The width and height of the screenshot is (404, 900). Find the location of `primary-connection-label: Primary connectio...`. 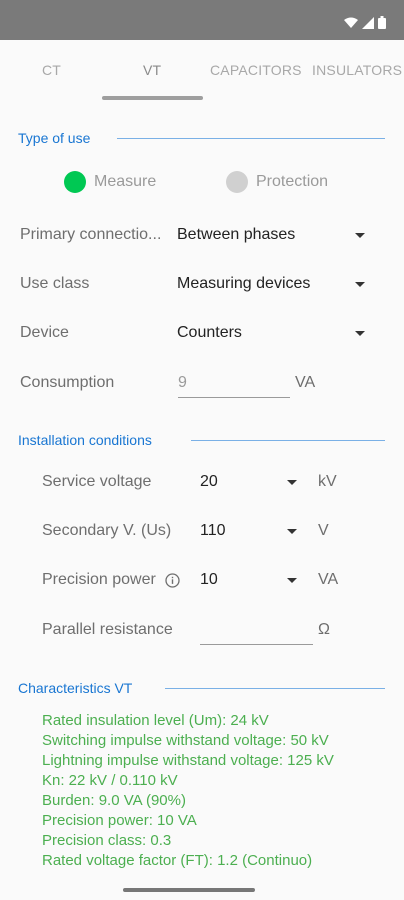

primary-connection-label: Primary connectio... is located at coordinates (91, 234).